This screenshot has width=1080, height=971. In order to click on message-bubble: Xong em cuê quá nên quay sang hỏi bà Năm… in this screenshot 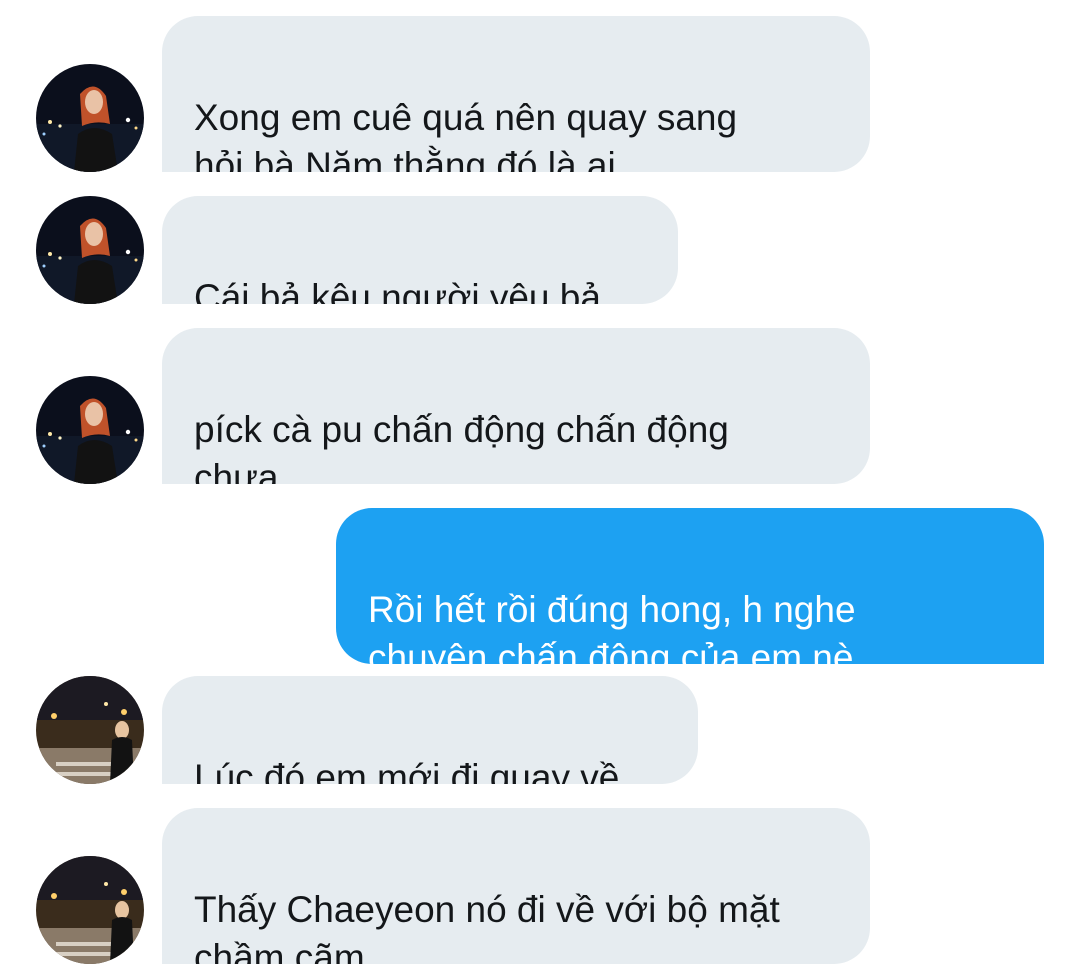, I will do `click(516, 94)`.